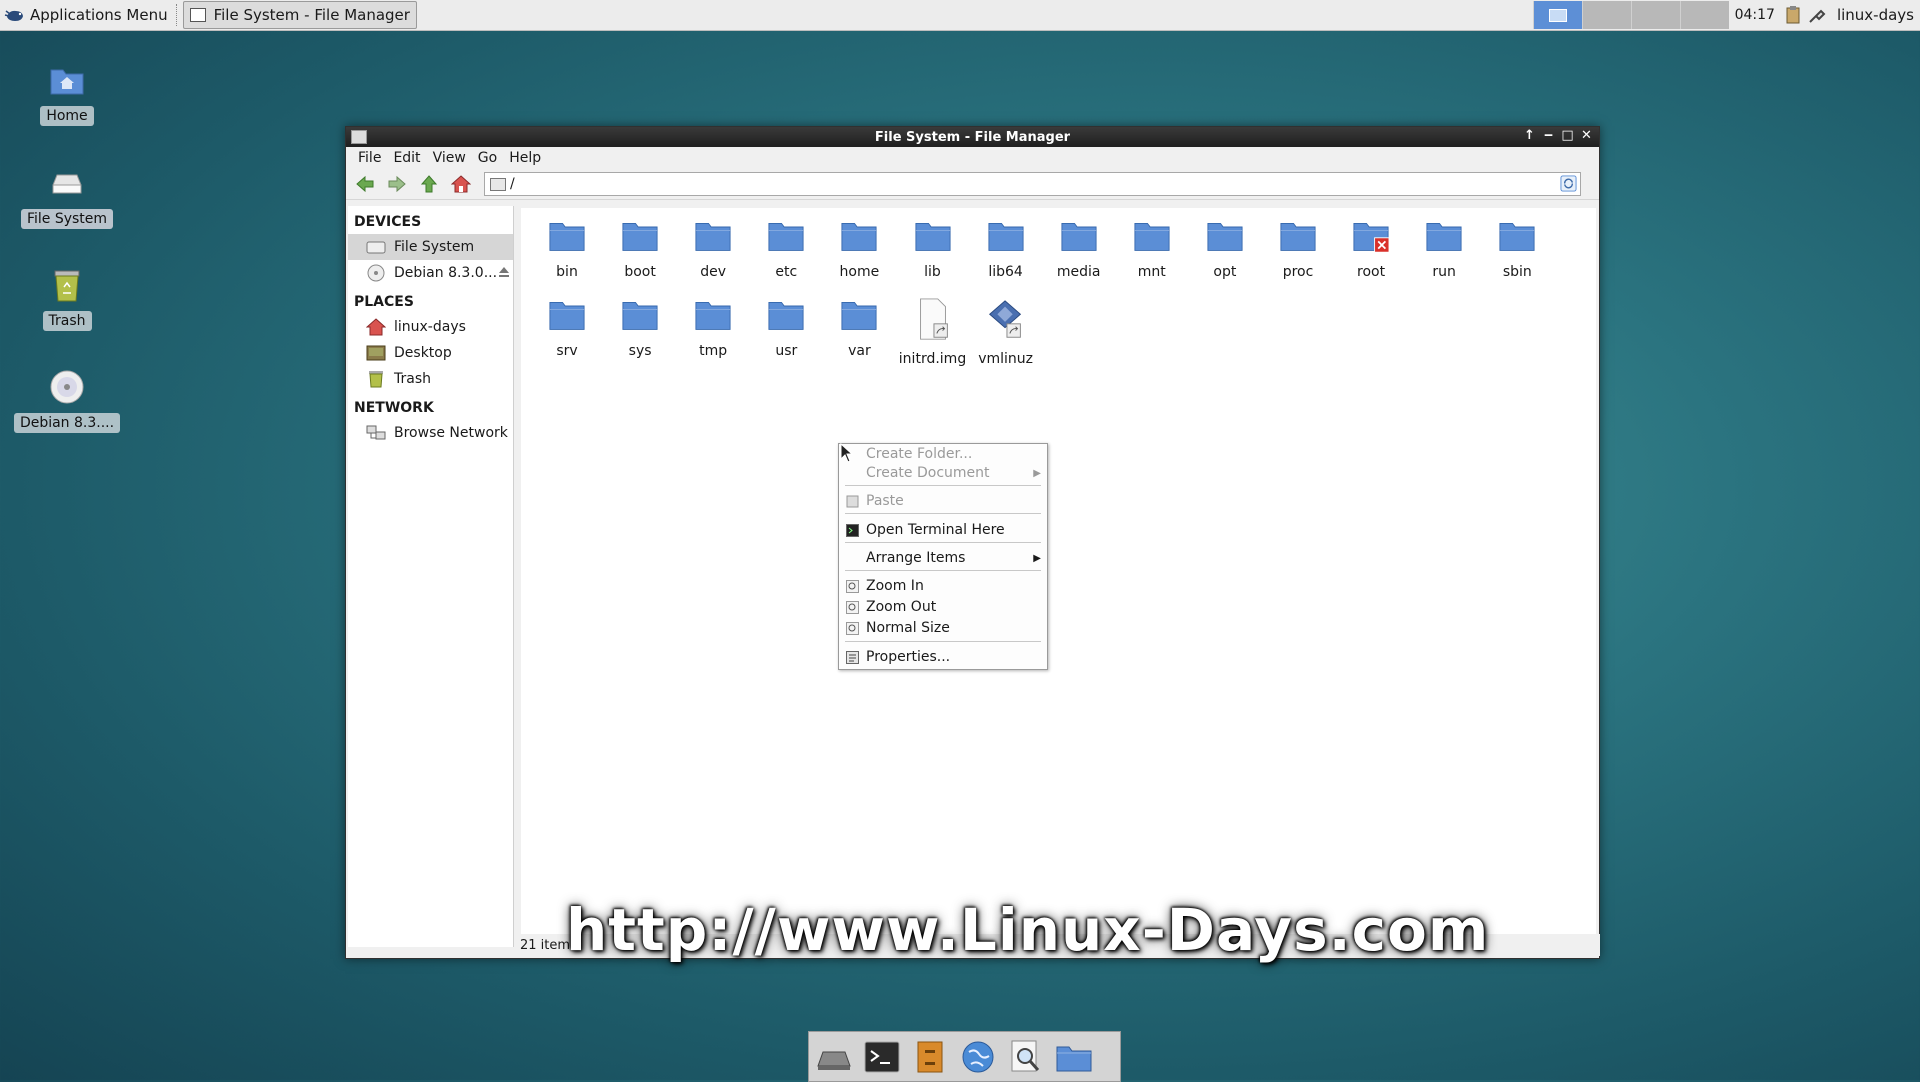 The height and width of the screenshot is (1082, 1920). I want to click on file-item: var, so click(859, 328).